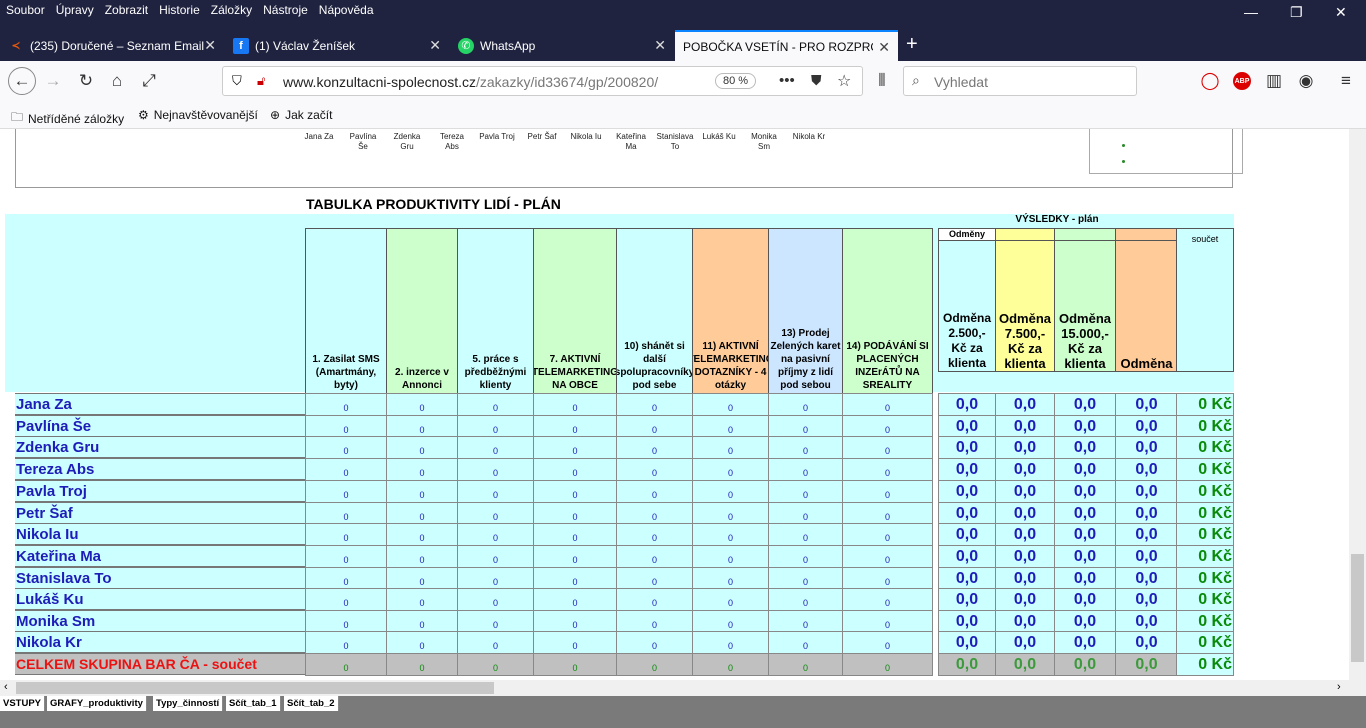 The height and width of the screenshot is (728, 1366). Describe the element at coordinates (6, 687) in the screenshot. I see `scroll-left-icon: ‹` at that location.